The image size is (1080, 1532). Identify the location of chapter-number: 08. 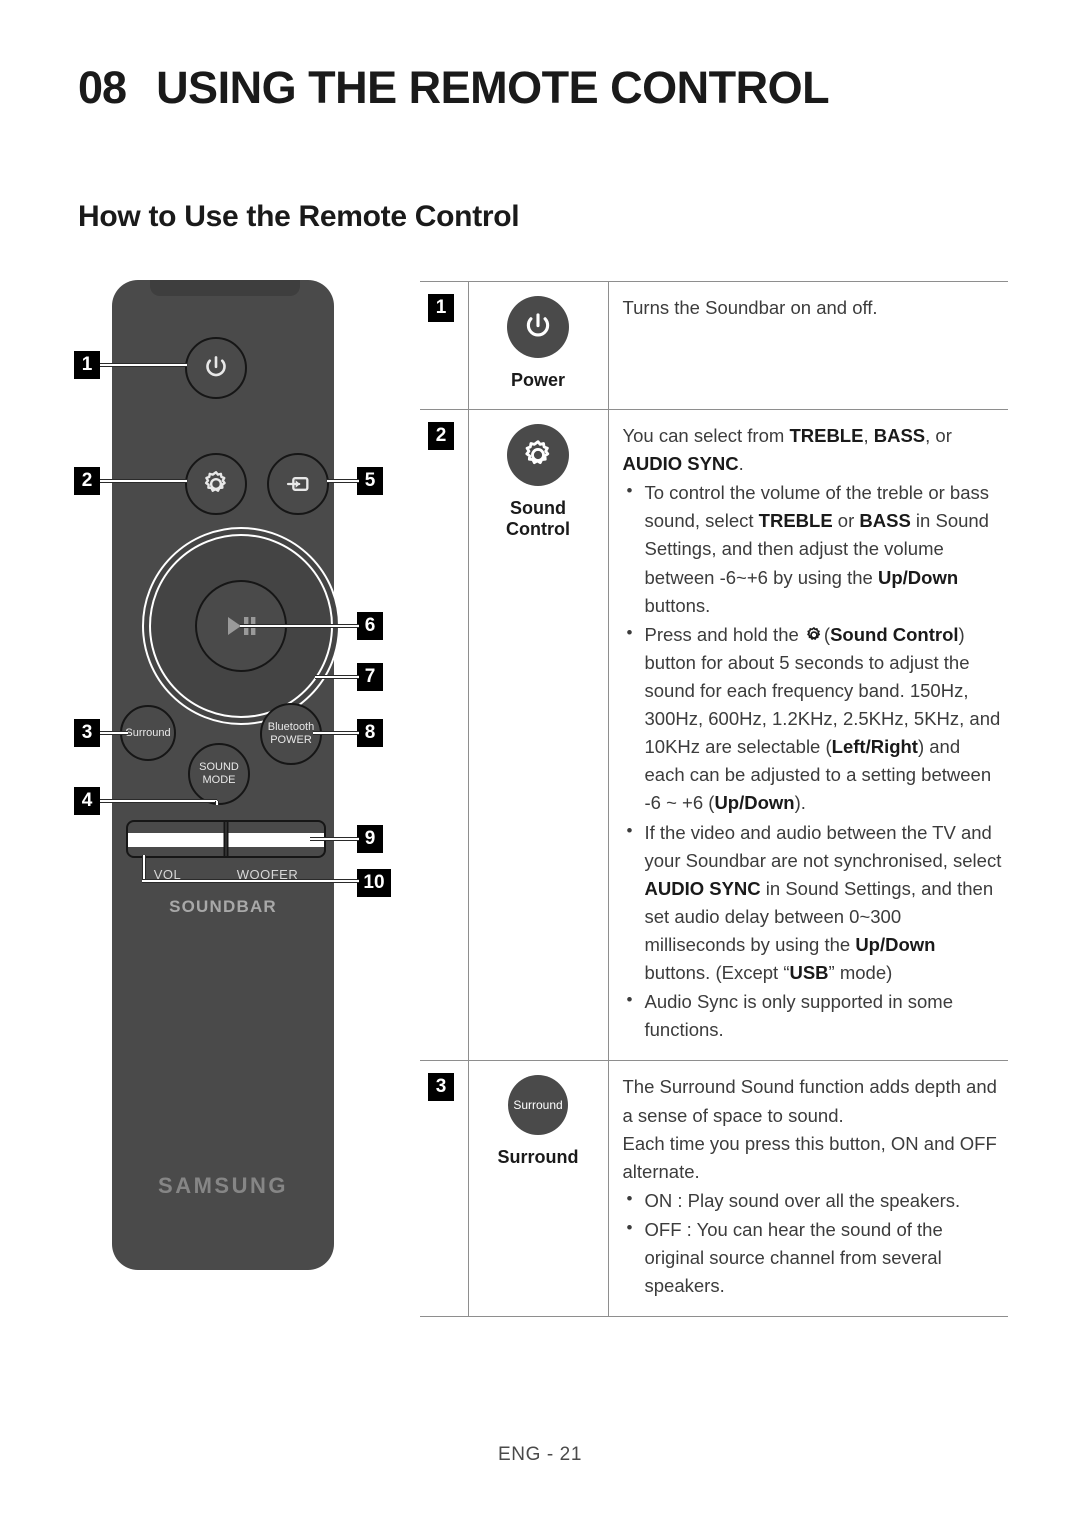
(102, 87).